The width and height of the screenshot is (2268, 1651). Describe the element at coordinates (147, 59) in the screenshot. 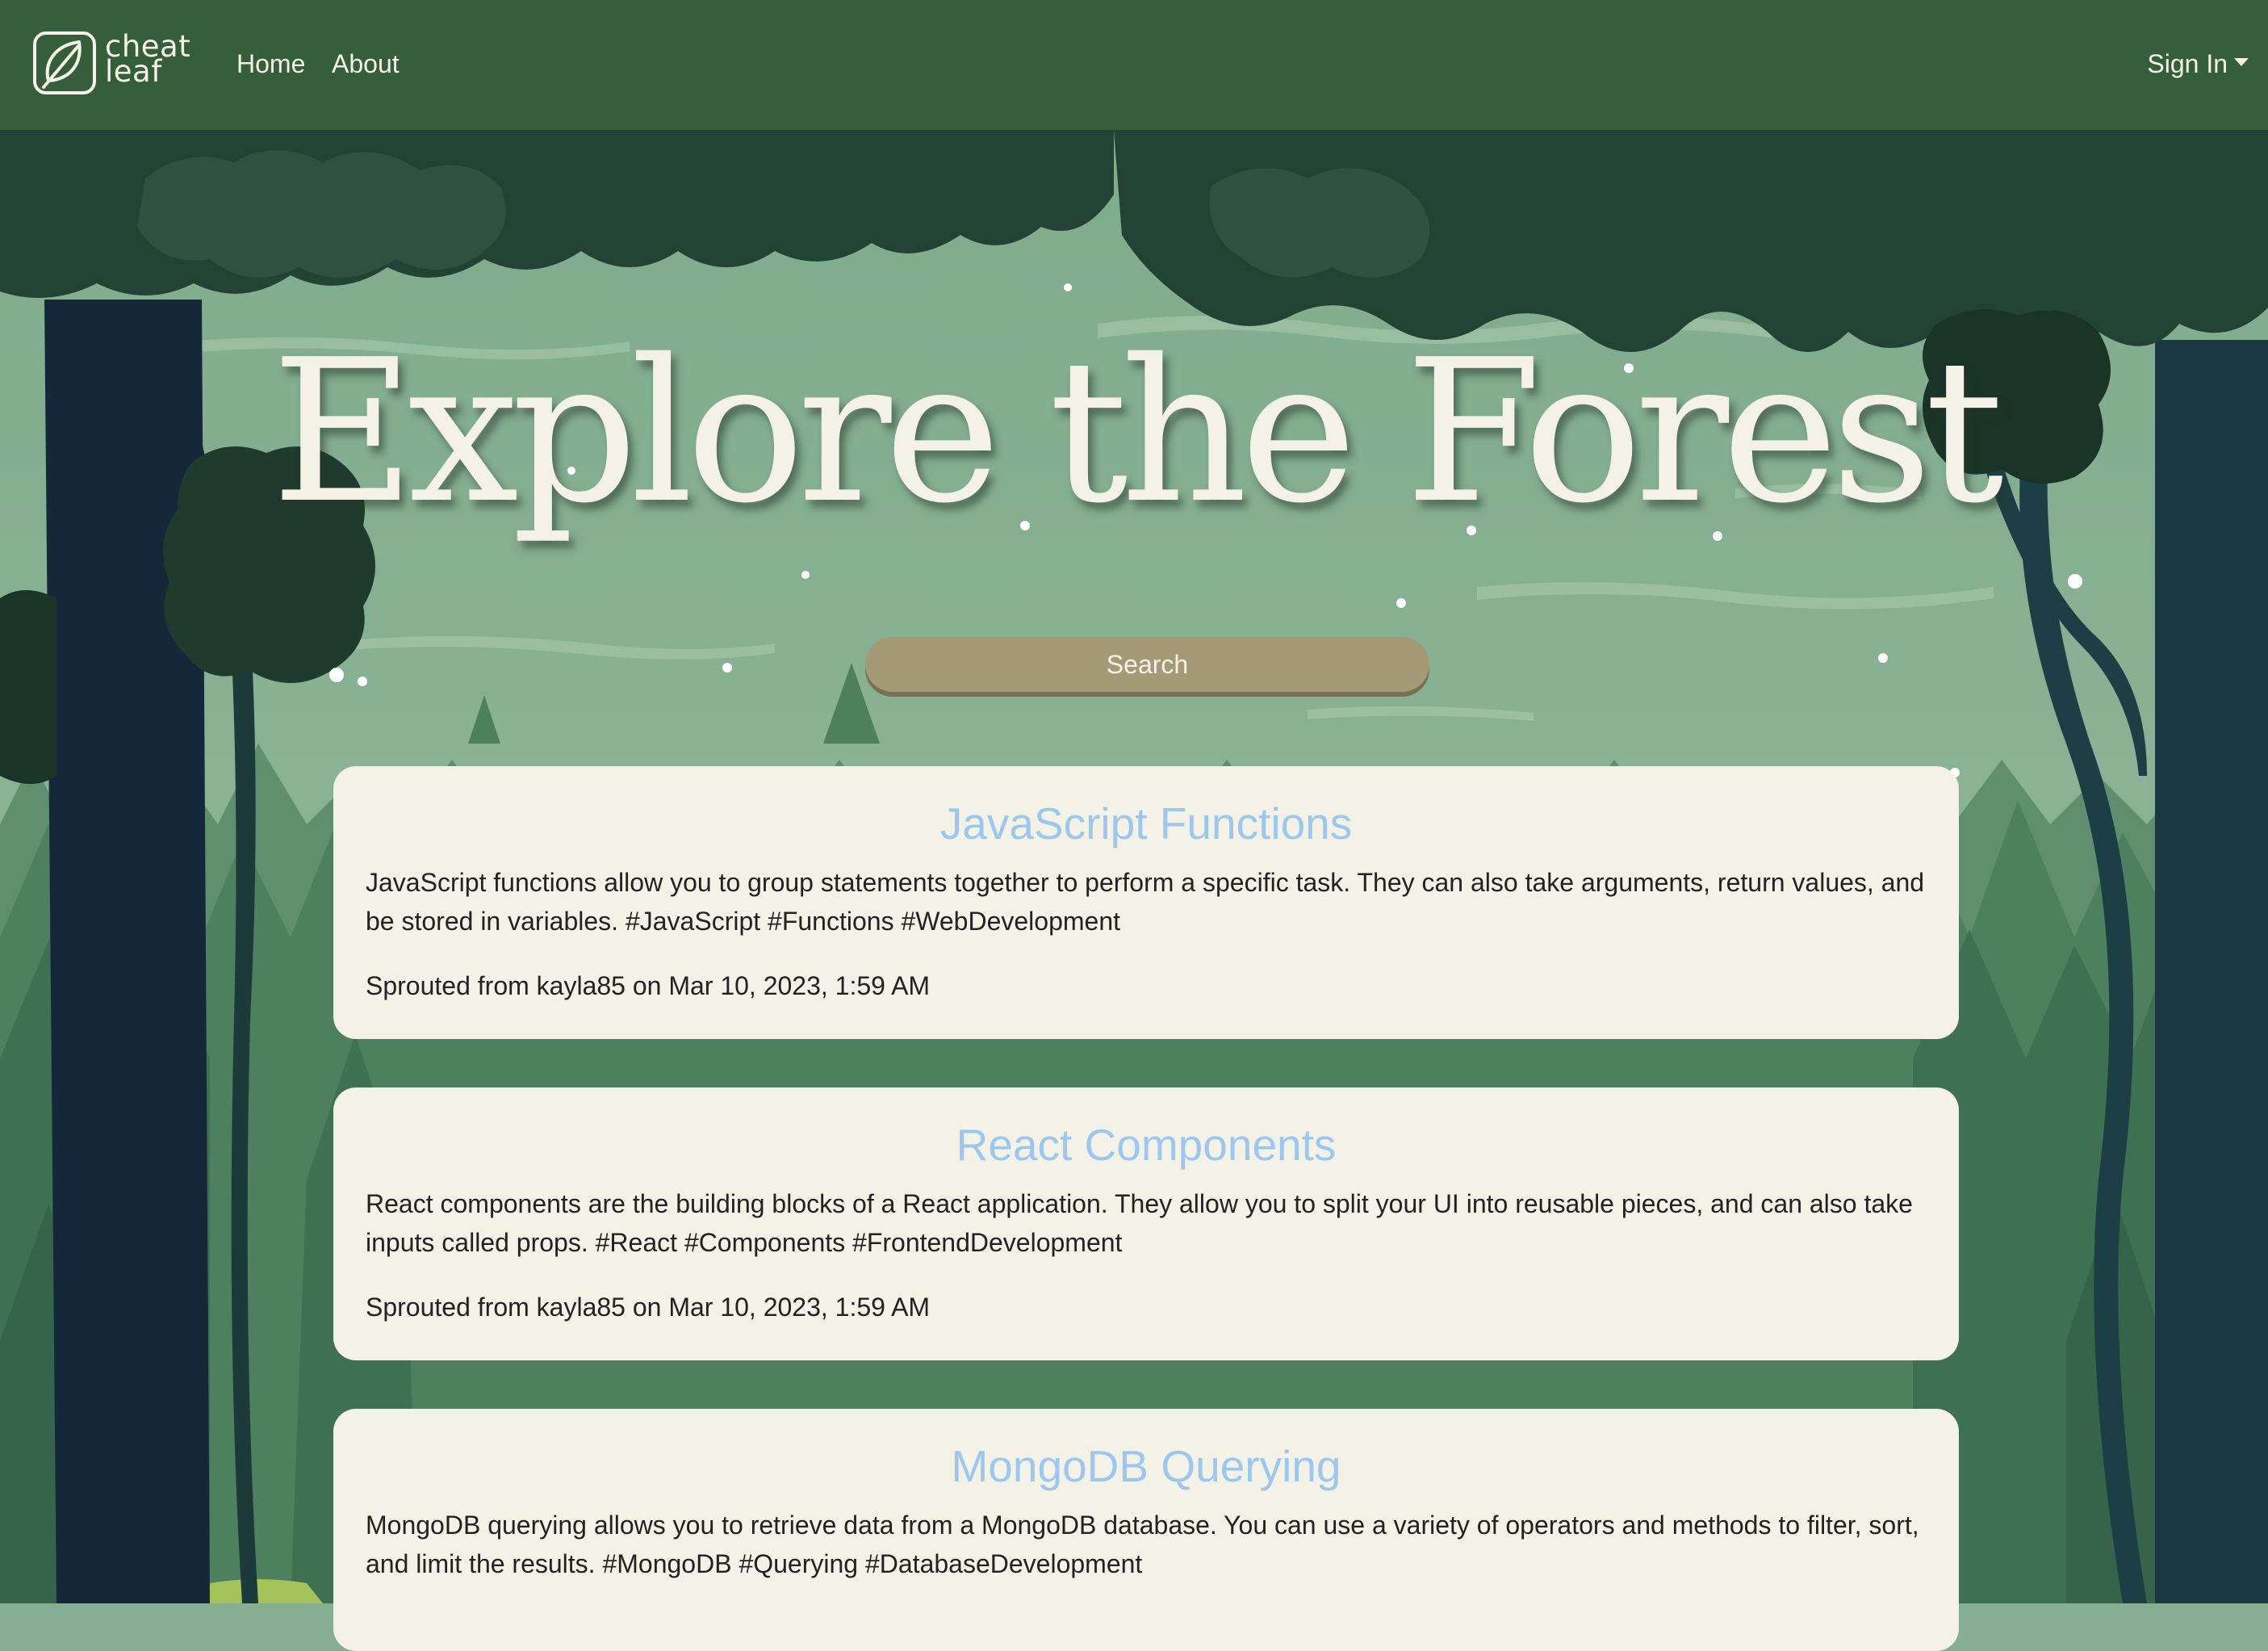

I see `brand-name: cheat leaf` at that location.